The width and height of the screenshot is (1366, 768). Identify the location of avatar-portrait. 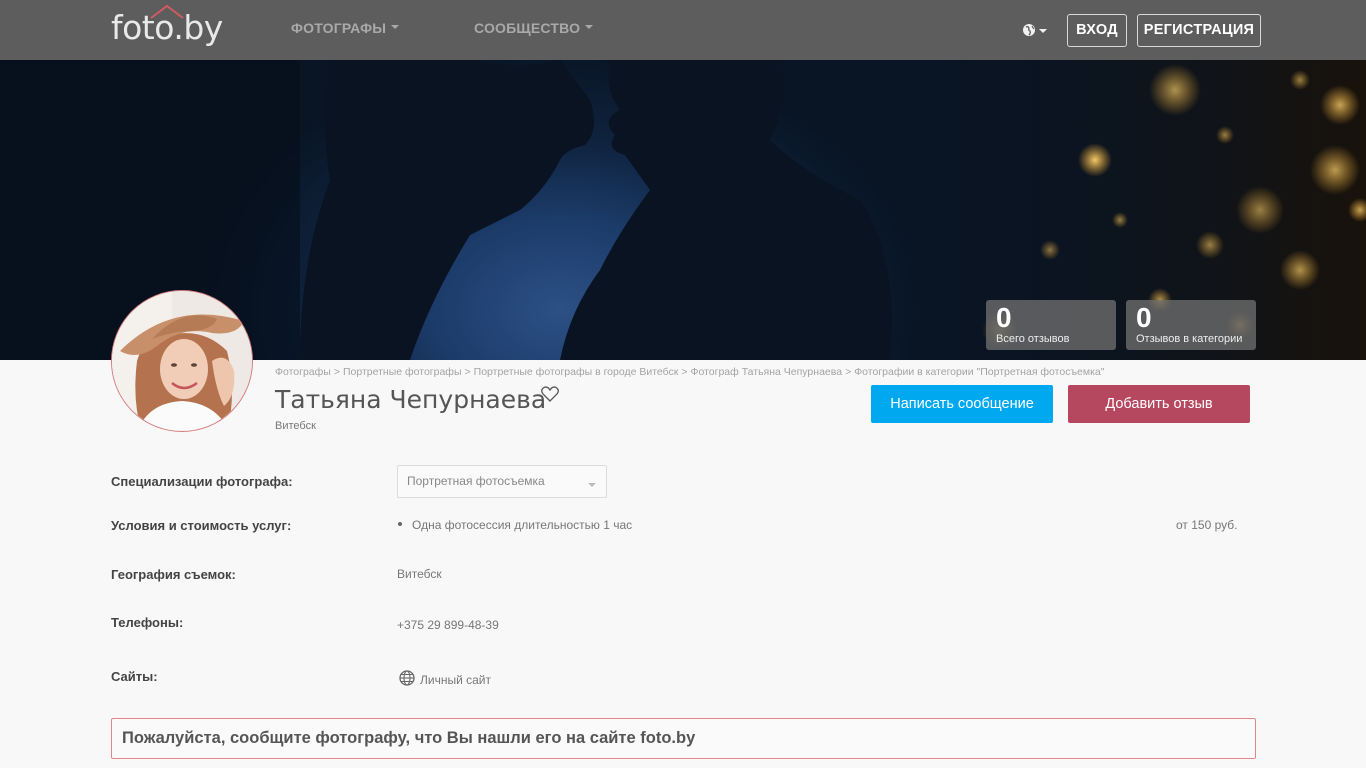
(182, 361).